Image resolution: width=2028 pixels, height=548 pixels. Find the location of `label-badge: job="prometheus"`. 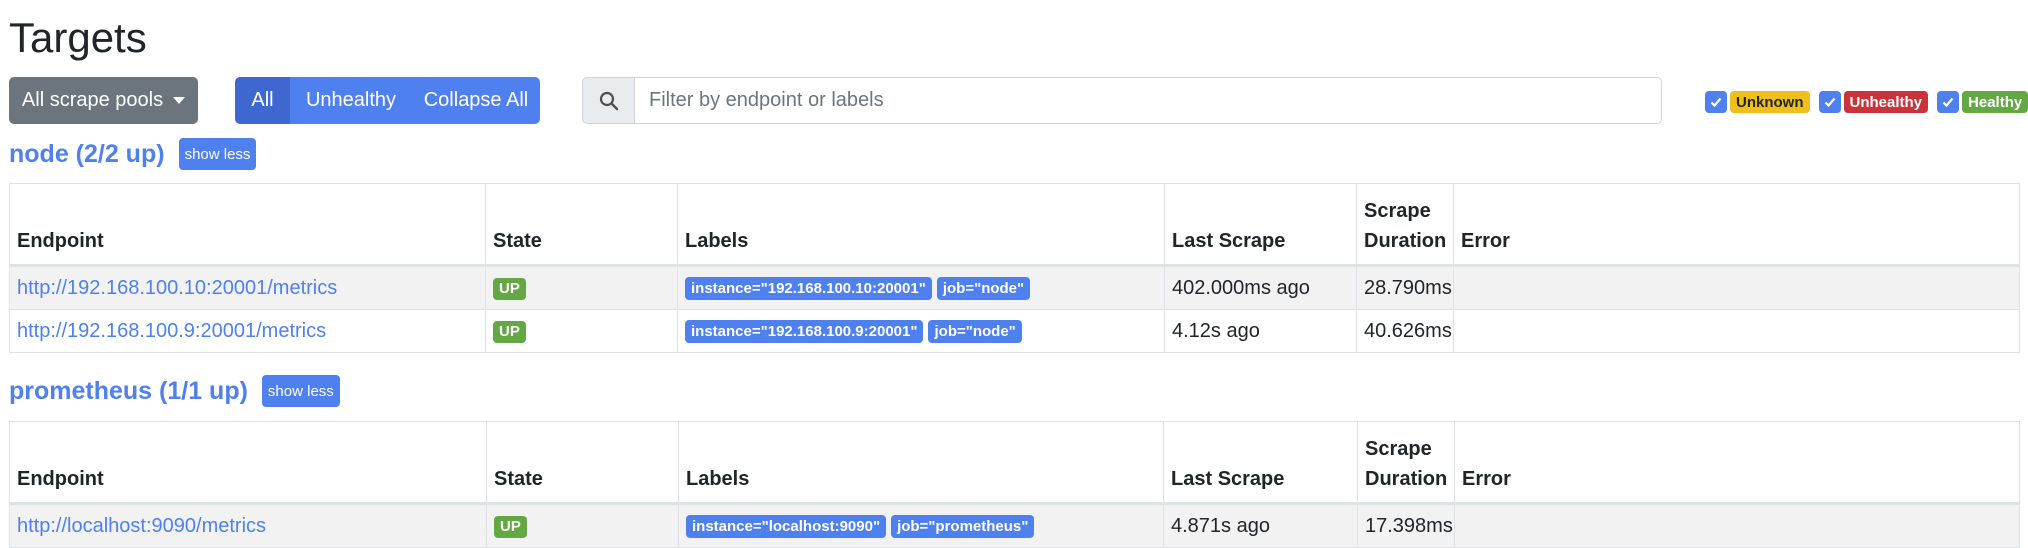

label-badge: job="prometheus" is located at coordinates (963, 526).